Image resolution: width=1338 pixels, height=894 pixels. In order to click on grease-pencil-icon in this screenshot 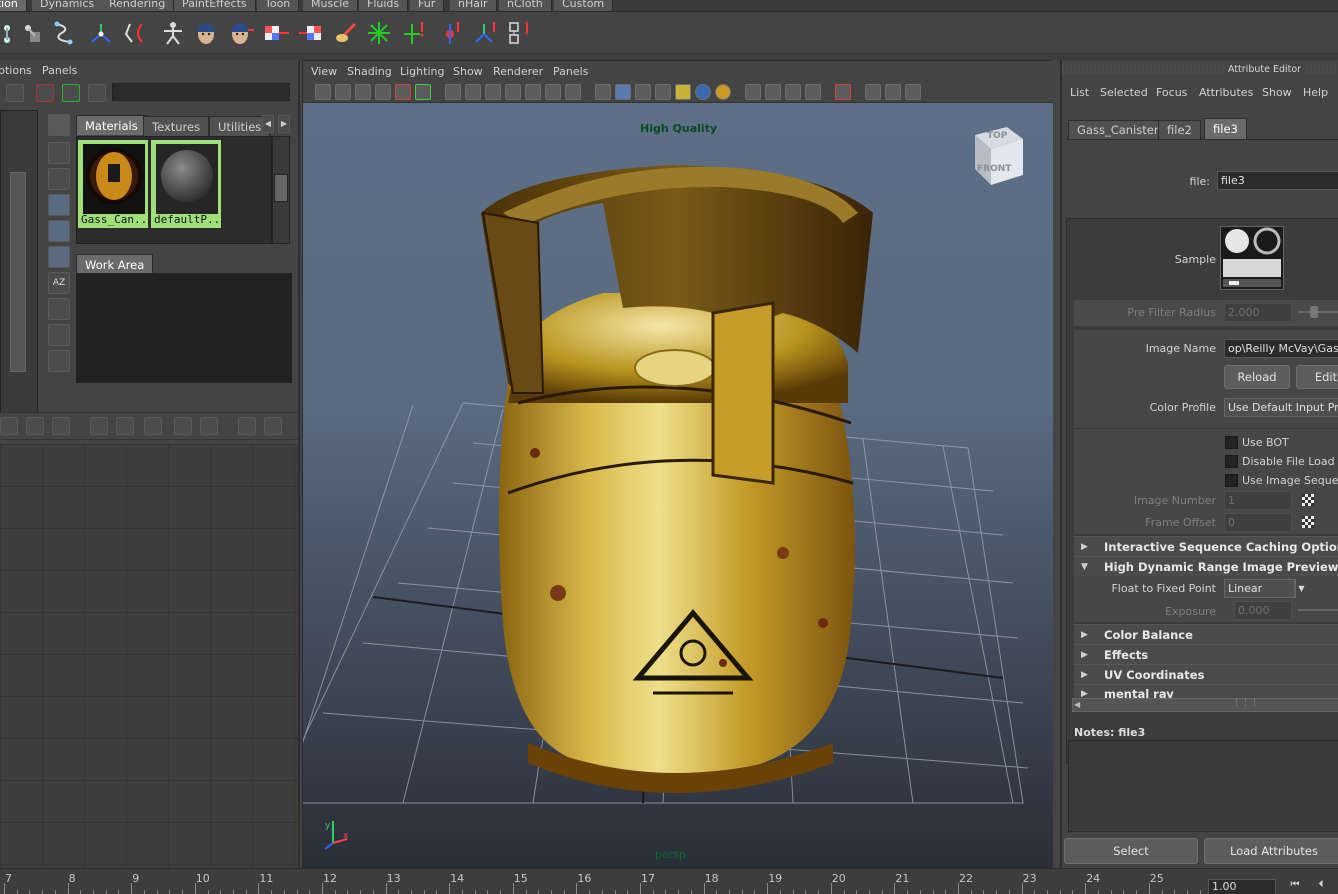, I will do `click(423, 92)`.